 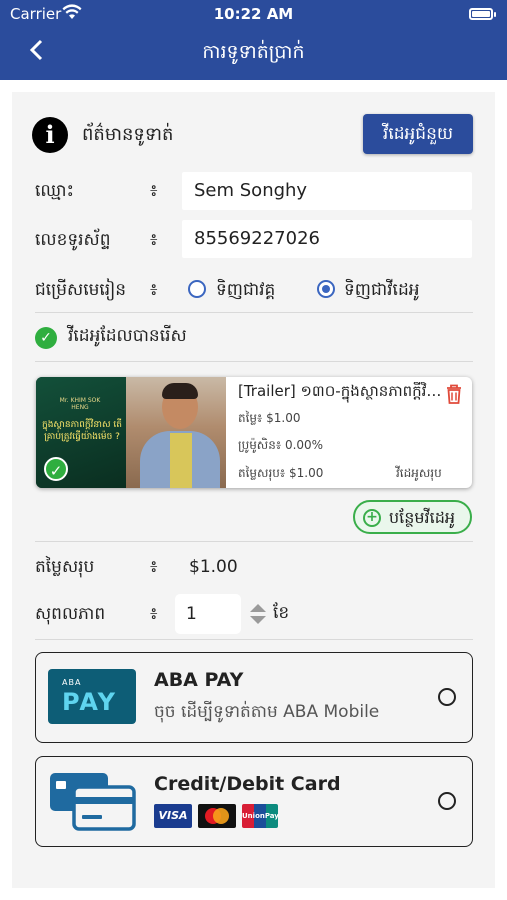 I want to click on aba-pay-radio, so click(x=447, y=697).